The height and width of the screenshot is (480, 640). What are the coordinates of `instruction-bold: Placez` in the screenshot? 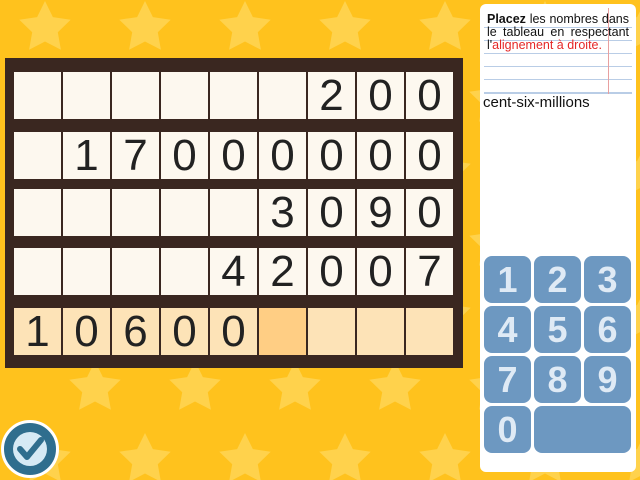 It's located at (506, 19).